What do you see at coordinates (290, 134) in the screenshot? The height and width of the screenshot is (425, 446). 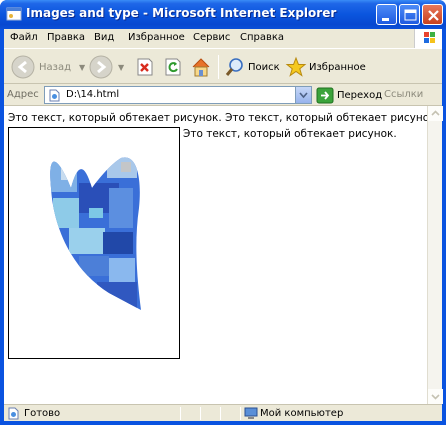 I see `wrap-text-line-2: Это текст, который обтекает рисунок.` at bounding box center [290, 134].